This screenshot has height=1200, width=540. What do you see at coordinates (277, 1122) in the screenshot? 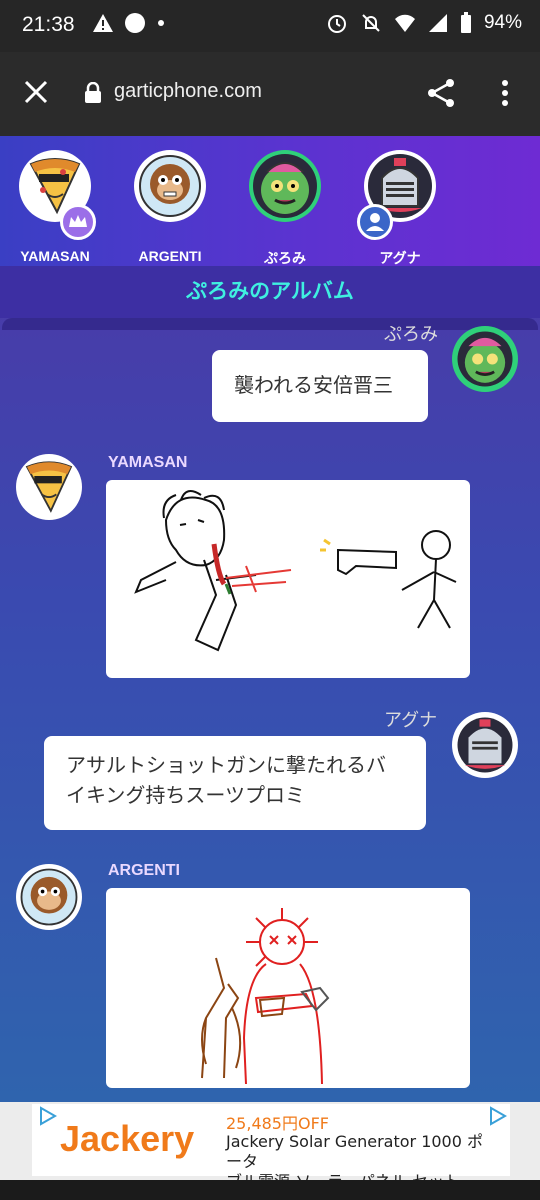
I see `ad-price: 25,485円OFF` at bounding box center [277, 1122].